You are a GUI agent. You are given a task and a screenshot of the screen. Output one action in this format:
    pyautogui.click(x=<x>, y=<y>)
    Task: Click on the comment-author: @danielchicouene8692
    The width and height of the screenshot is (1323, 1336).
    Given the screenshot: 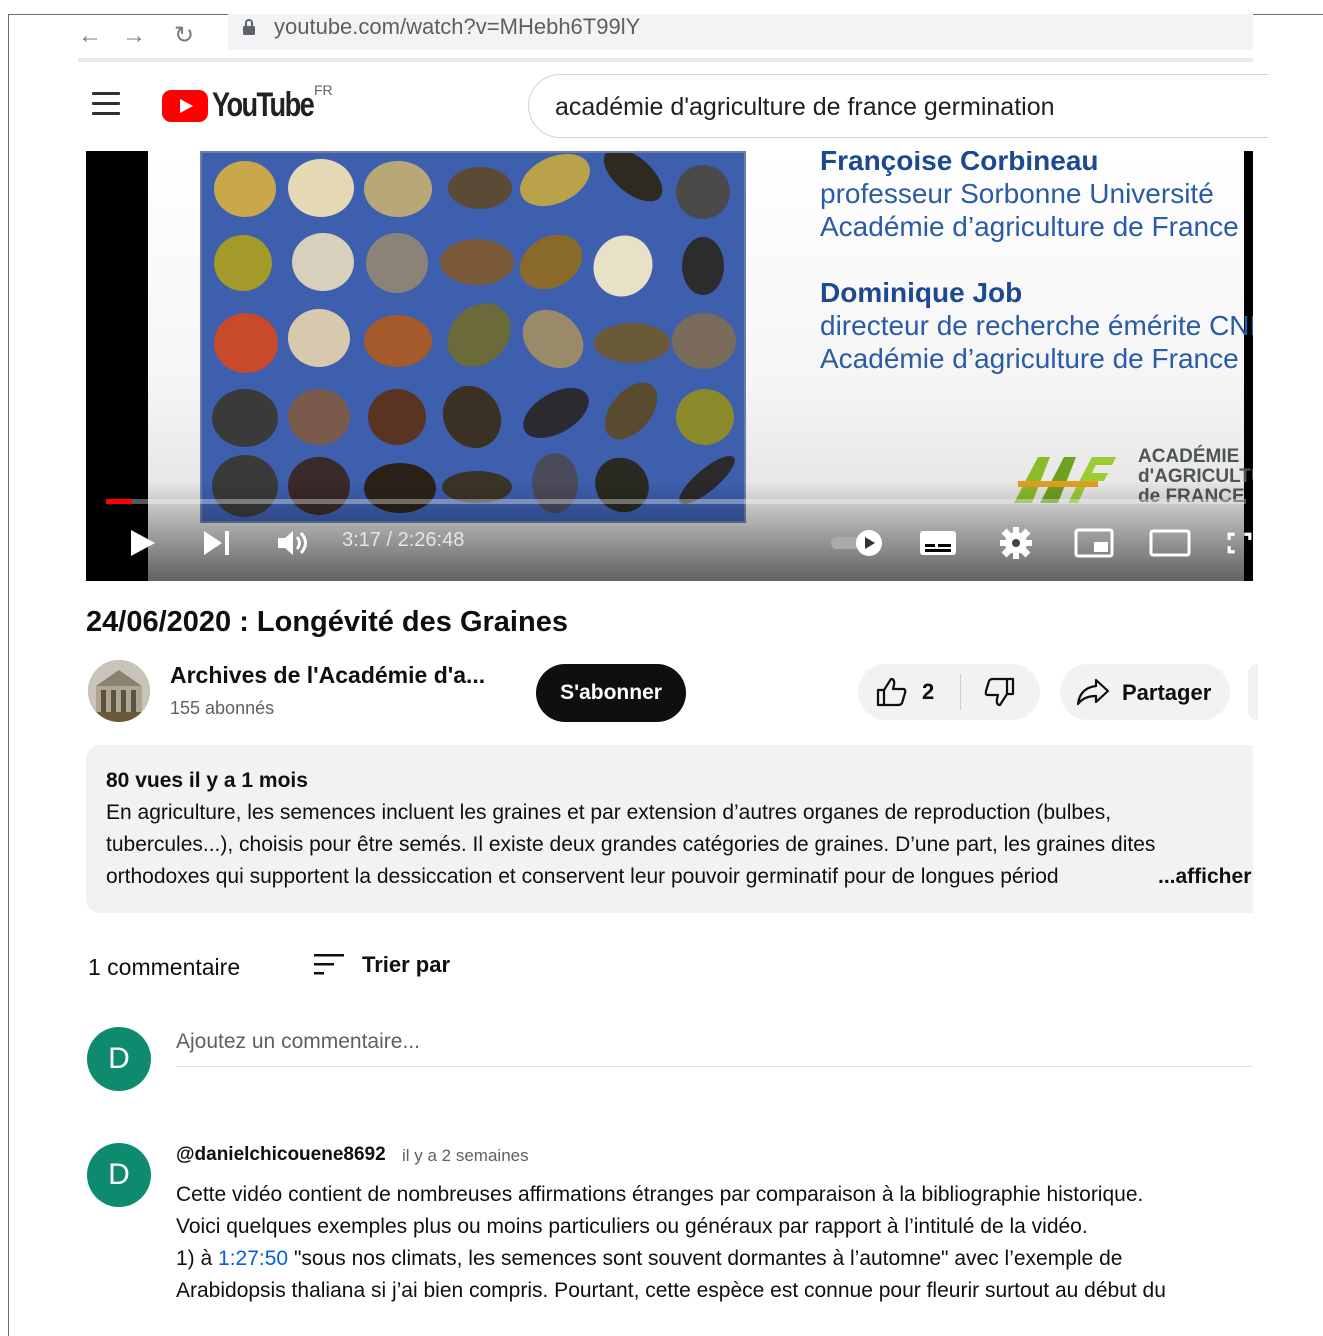 What is the action you would take?
    pyautogui.click(x=281, y=1155)
    